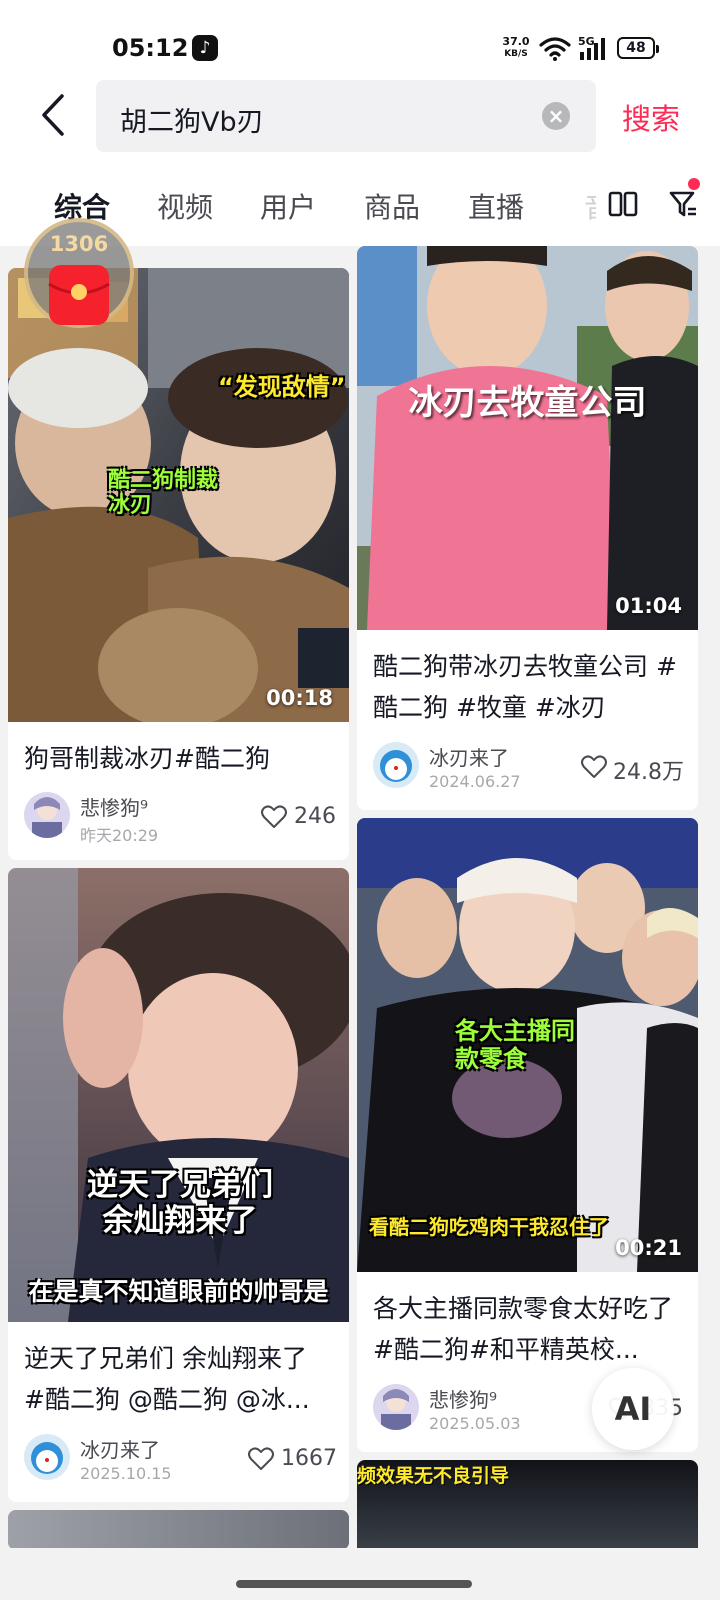 This screenshot has width=720, height=1600. I want to click on video-thumbnail: 频效果无不良引导, so click(527, 1505).